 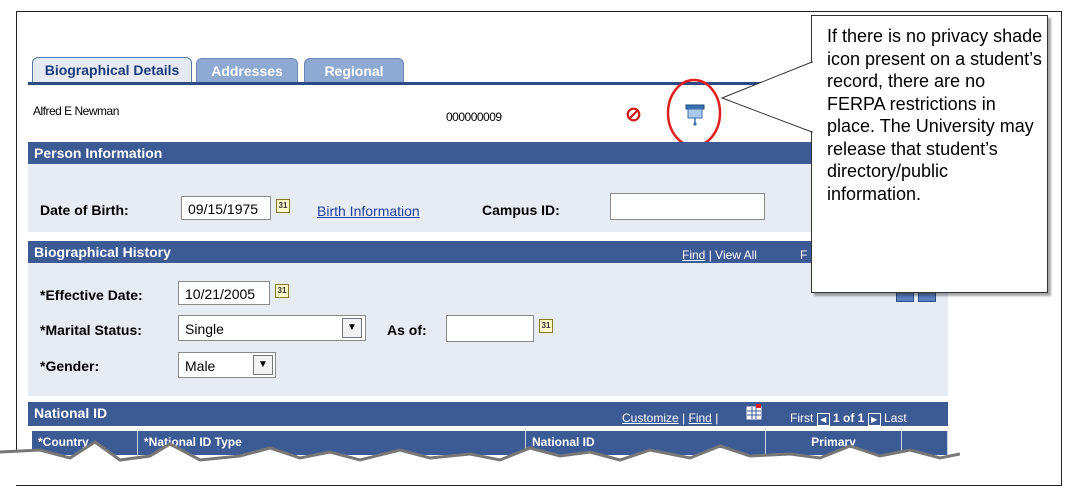 What do you see at coordinates (84, 210) in the screenshot?
I see `dob-label: Date of Birth:` at bounding box center [84, 210].